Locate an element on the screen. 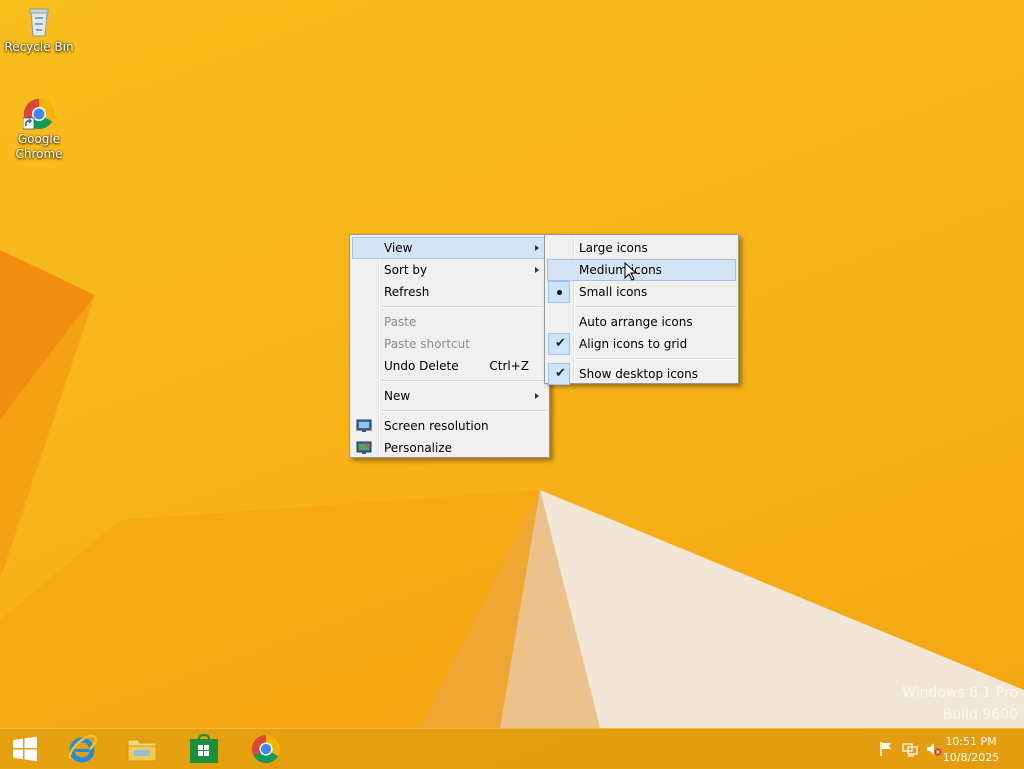 The height and width of the screenshot is (769, 1024). taskbar-file-explorer is located at coordinates (142, 749).